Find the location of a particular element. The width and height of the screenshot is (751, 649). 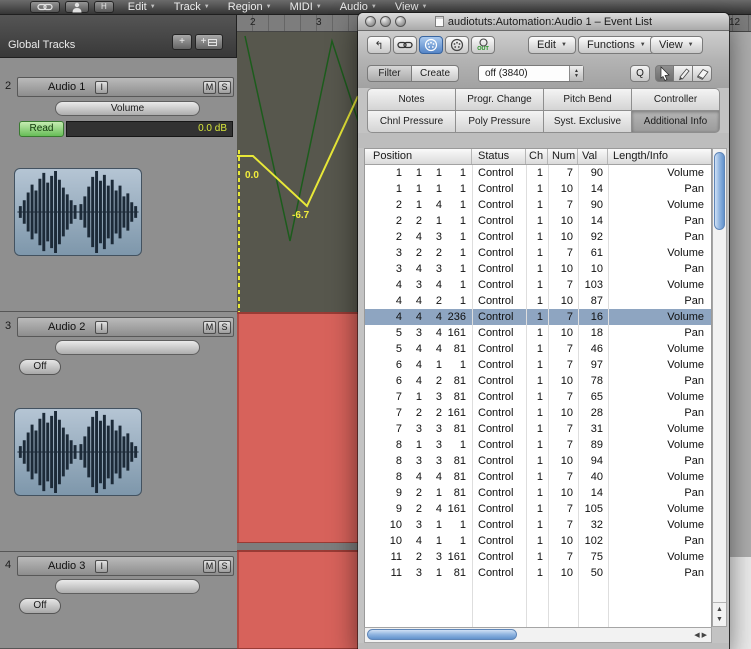

menu-track: Track ▼ is located at coordinates (192, 7).